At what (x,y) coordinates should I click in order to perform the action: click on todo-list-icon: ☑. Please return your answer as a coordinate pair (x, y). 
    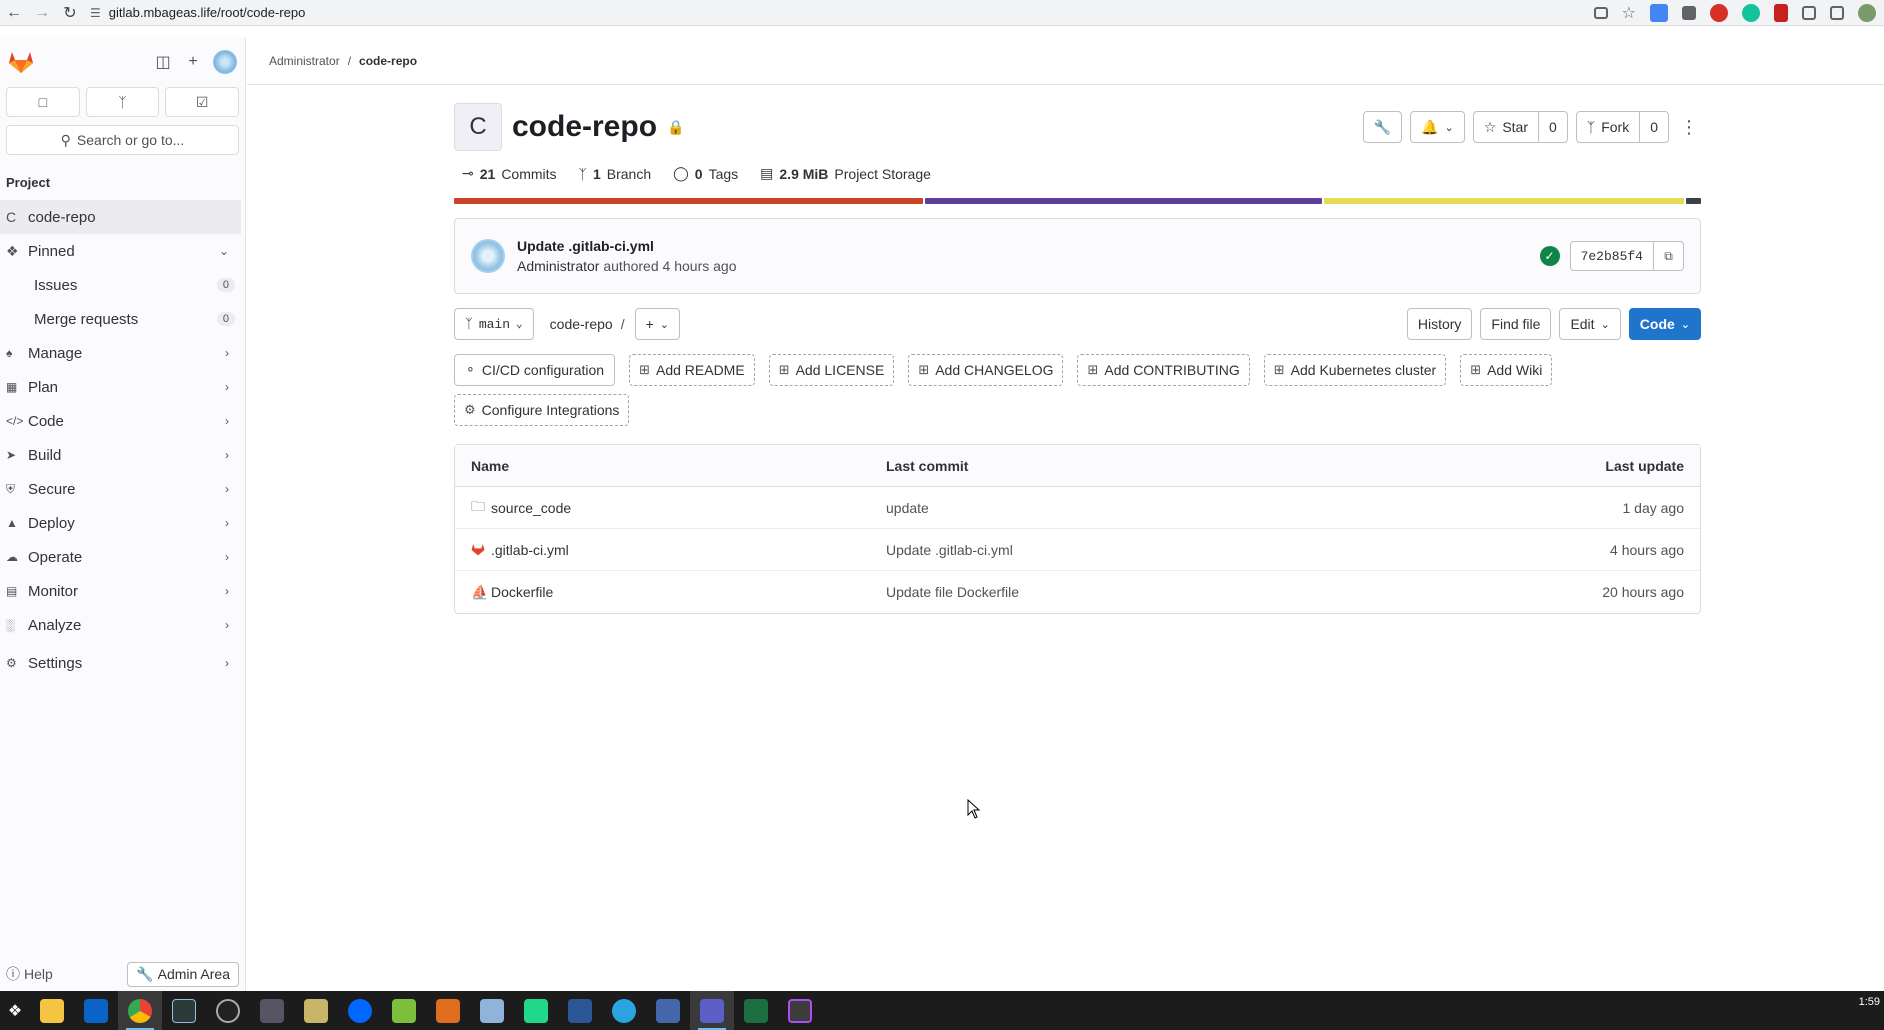
    Looking at the image, I should click on (202, 102).